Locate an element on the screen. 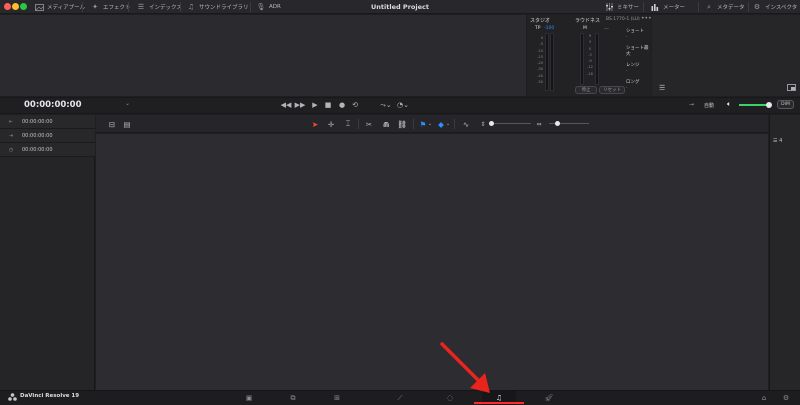 The width and height of the screenshot is (800, 405). home-icon: ⌂ is located at coordinates (764, 398).